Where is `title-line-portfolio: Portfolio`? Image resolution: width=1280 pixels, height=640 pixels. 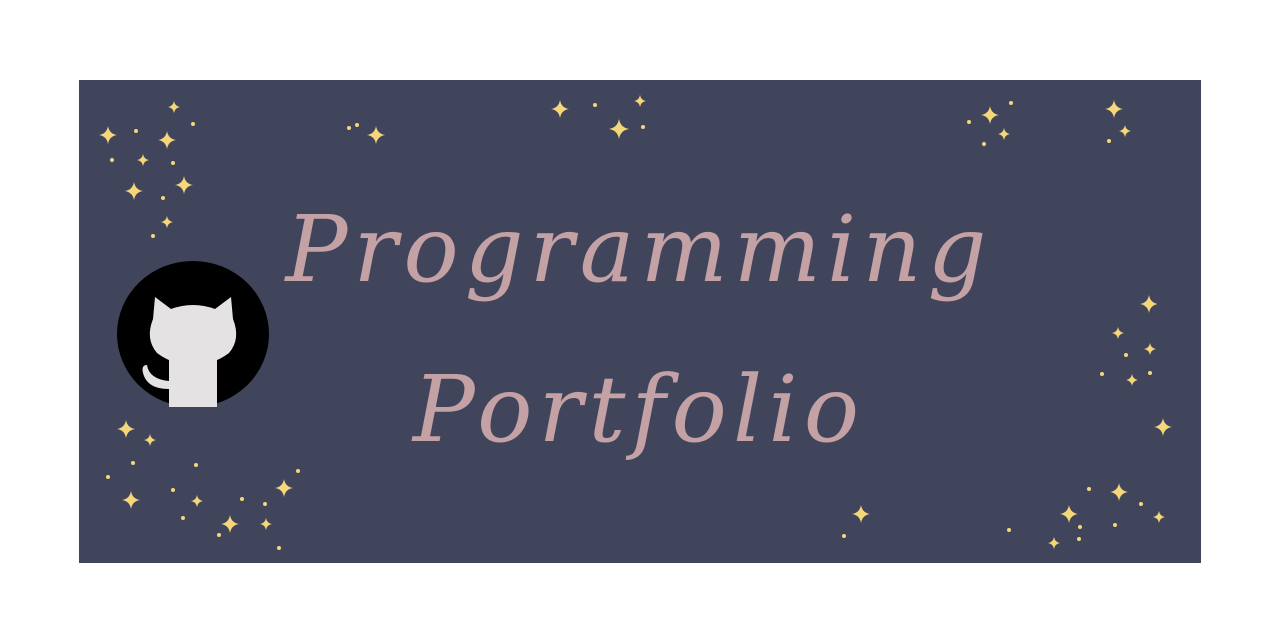 title-line-portfolio: Portfolio is located at coordinates (639, 409).